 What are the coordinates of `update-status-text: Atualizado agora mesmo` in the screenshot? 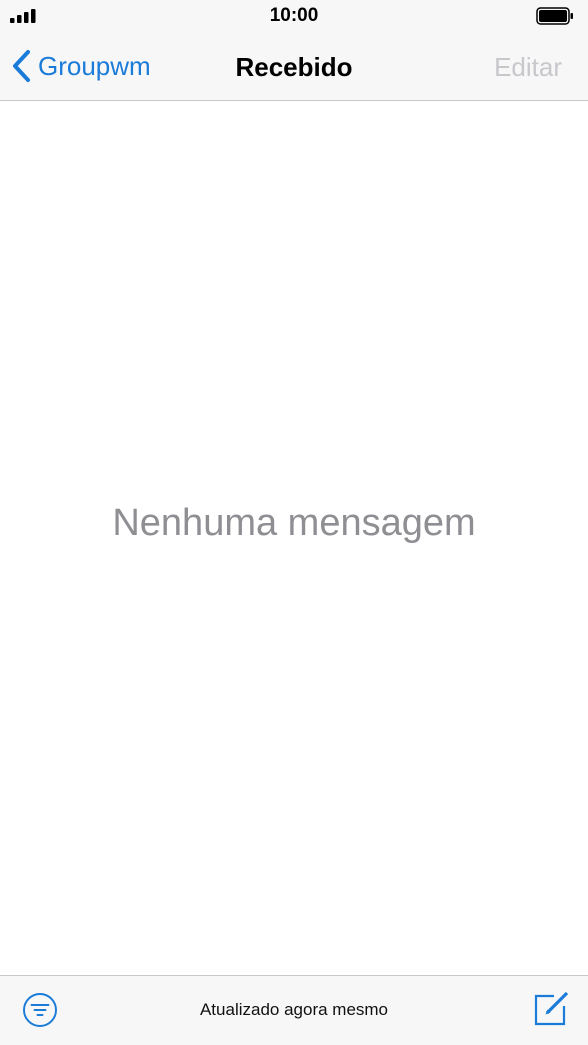 It's located at (294, 1009).